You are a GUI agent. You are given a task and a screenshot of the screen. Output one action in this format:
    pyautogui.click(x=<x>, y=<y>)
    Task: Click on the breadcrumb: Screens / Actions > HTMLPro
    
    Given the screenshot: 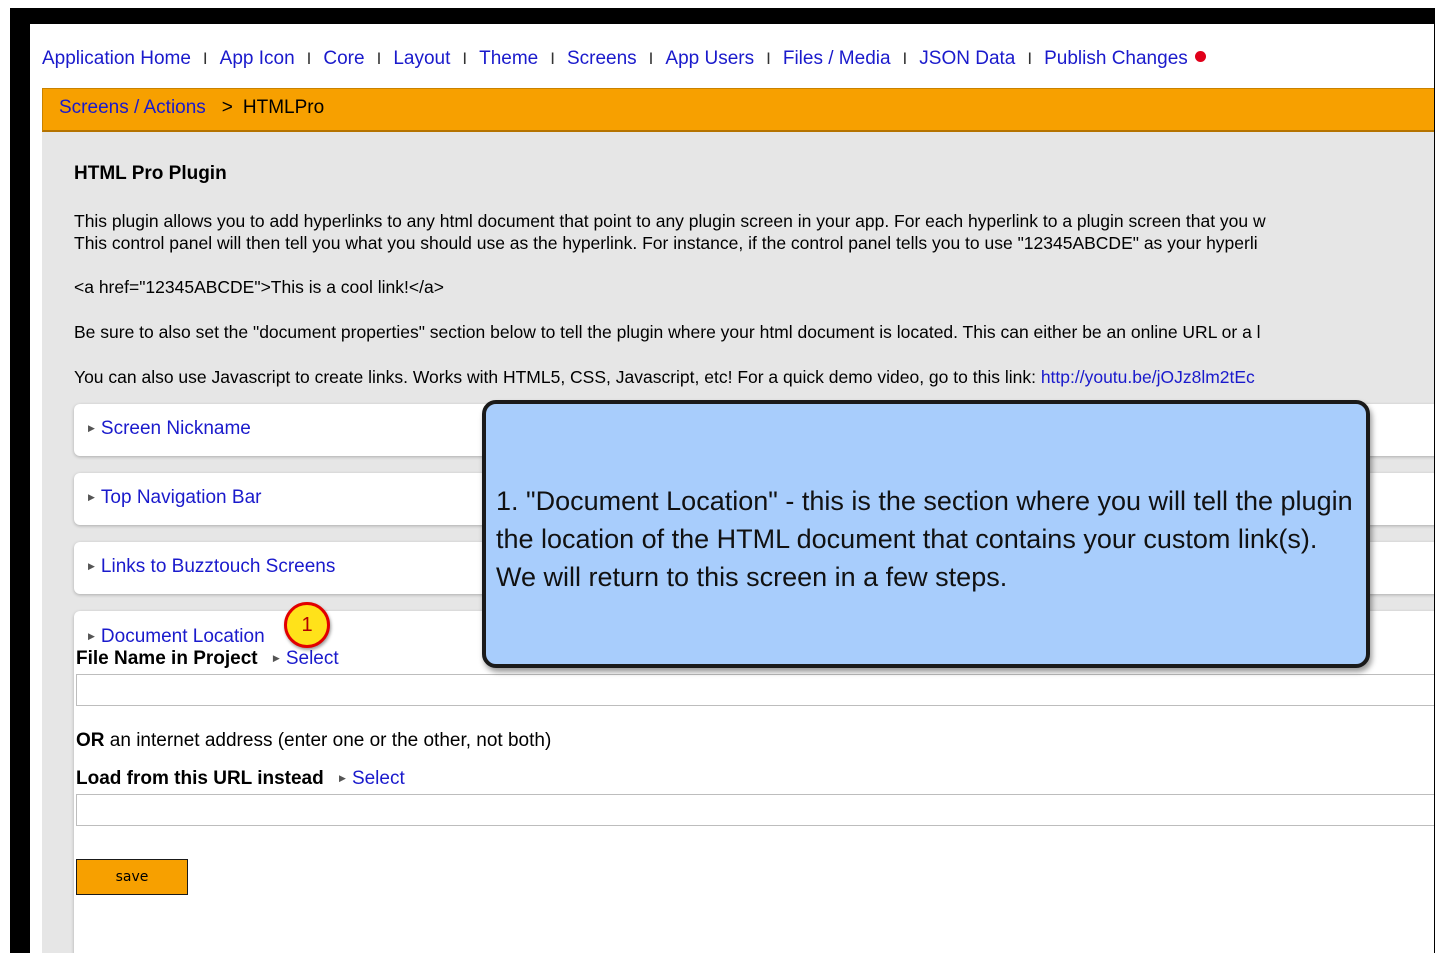 What is the action you would take?
    pyautogui.click(x=191, y=108)
    